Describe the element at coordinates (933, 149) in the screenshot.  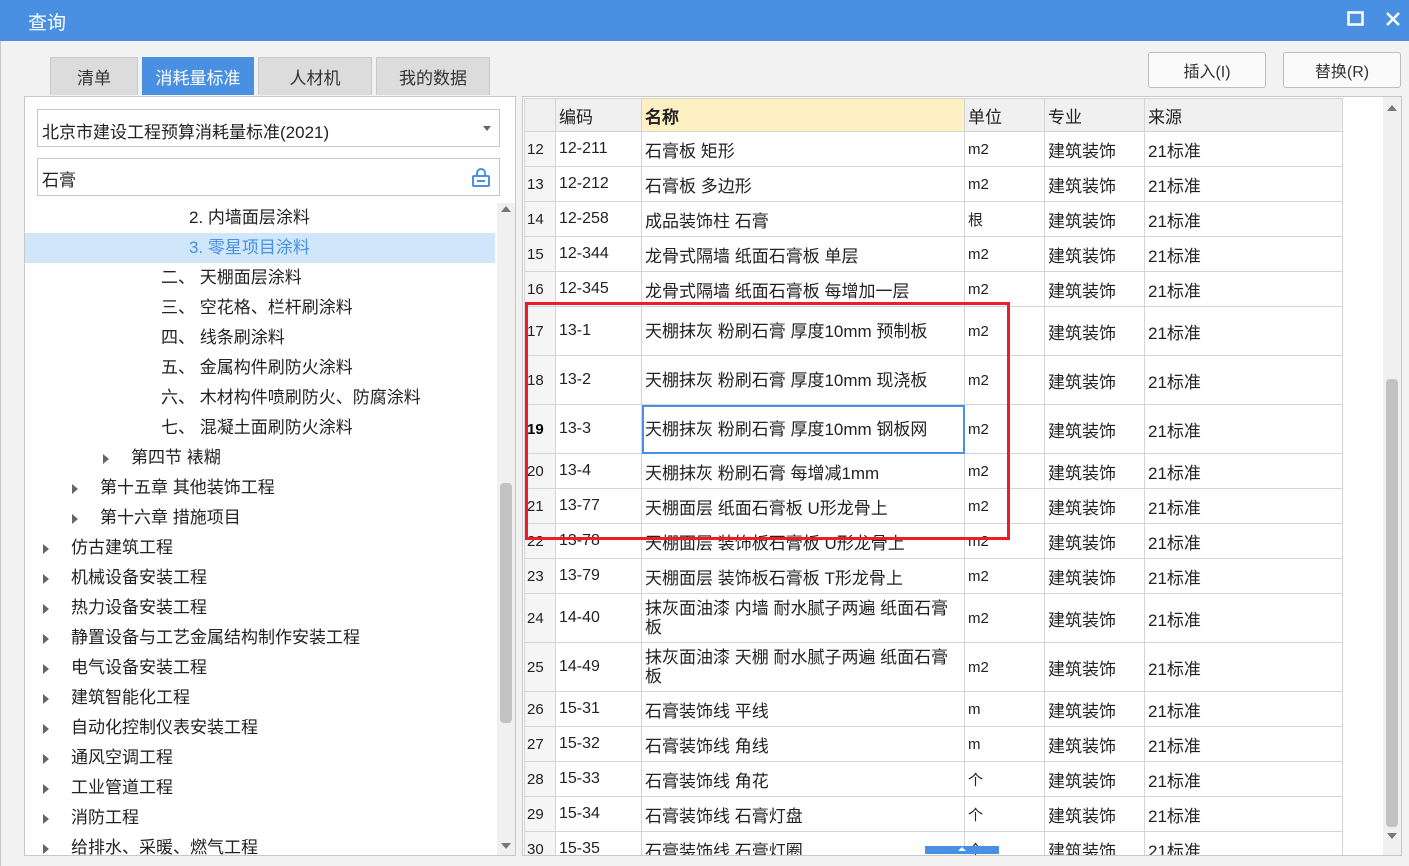
I see `table-row: 12 12-211 石膏板 矩形 m2 建筑装饰 21标准` at that location.